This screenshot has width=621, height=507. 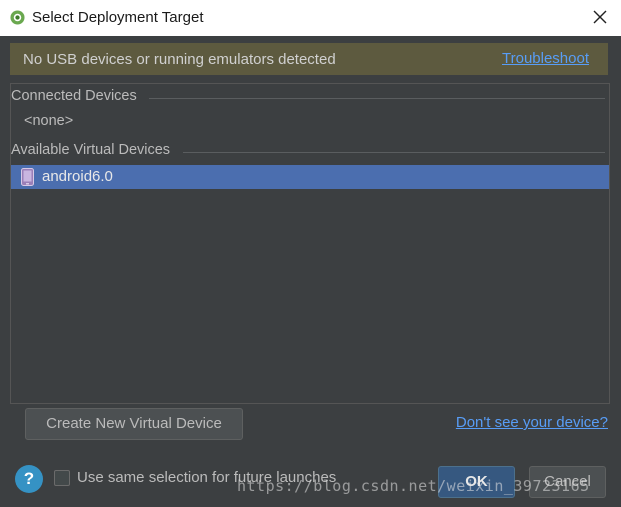 What do you see at coordinates (62, 478) in the screenshot?
I see `same-selection-checkbox` at bounding box center [62, 478].